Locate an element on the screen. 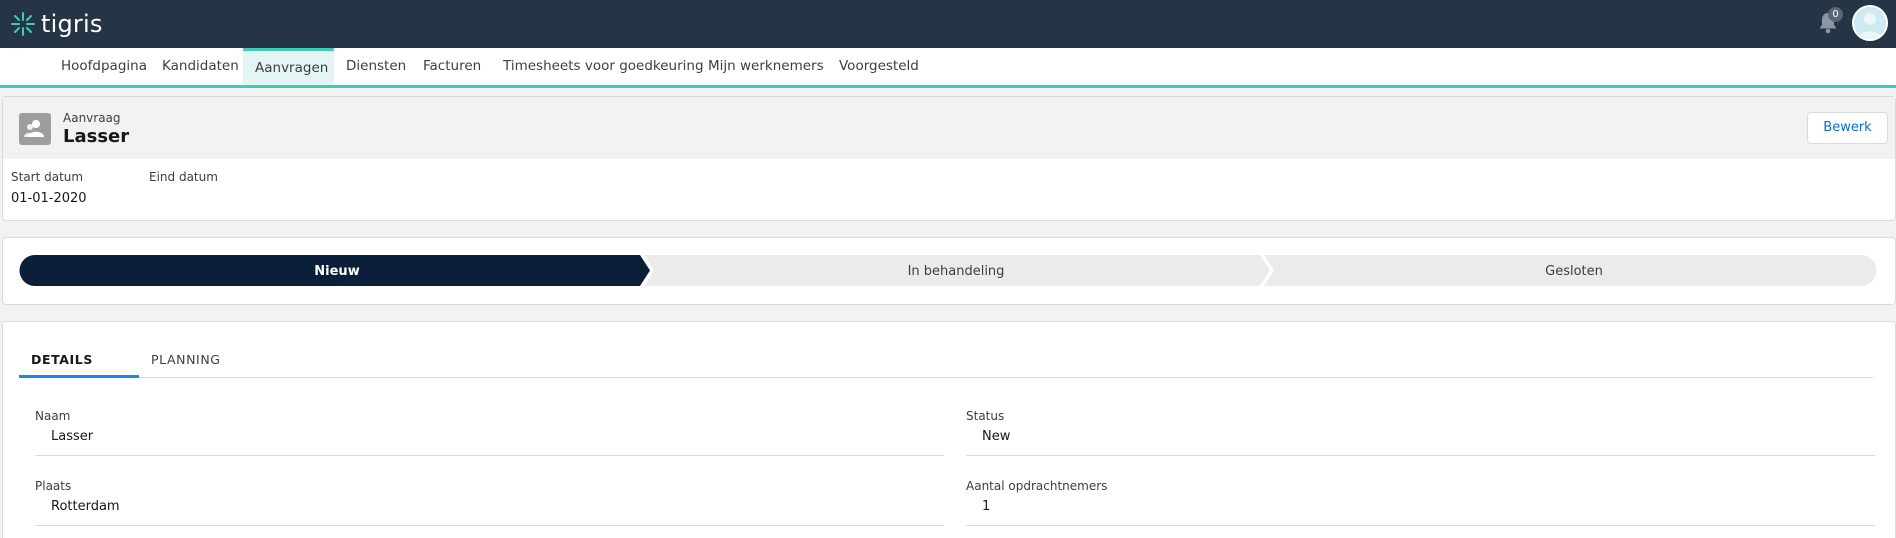 Image resolution: width=1896 pixels, height=538 pixels. start-date-label: Start datum is located at coordinates (47, 177).